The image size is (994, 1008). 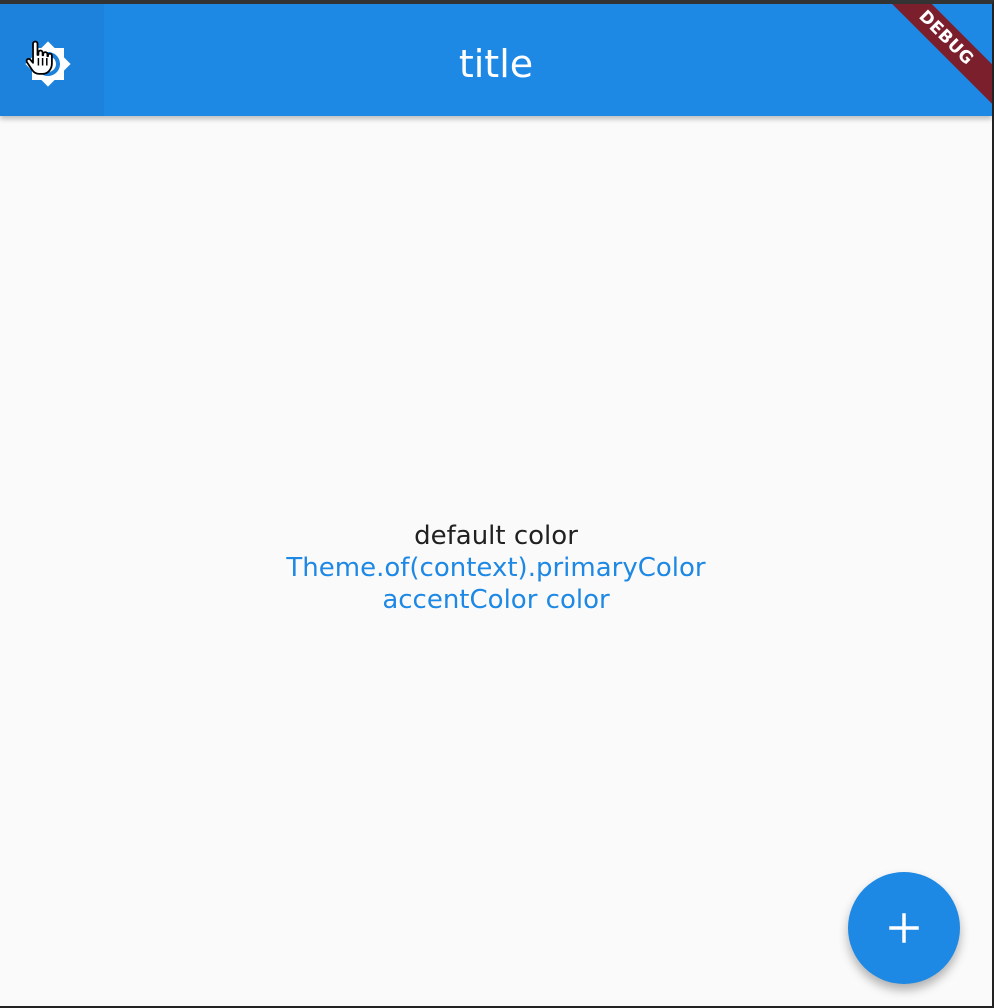 I want to click on app-bar: title, so click(x=496, y=60).